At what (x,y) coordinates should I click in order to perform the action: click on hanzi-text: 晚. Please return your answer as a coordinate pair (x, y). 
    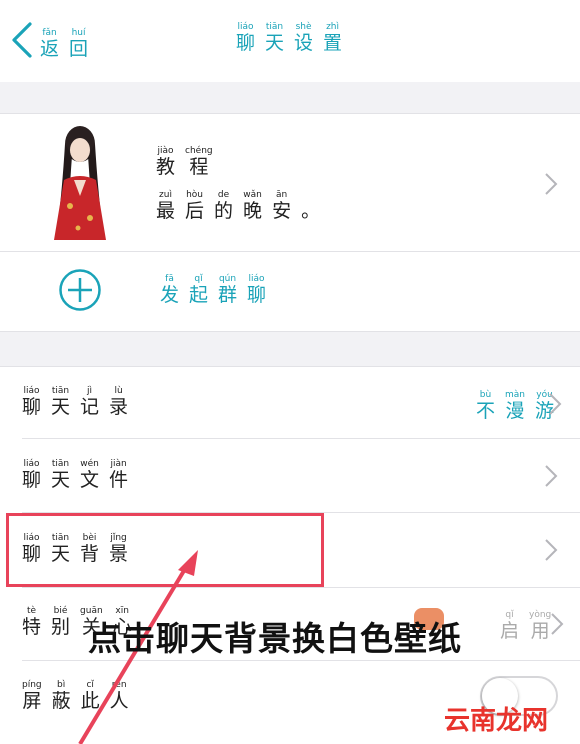
    Looking at the image, I should click on (253, 211).